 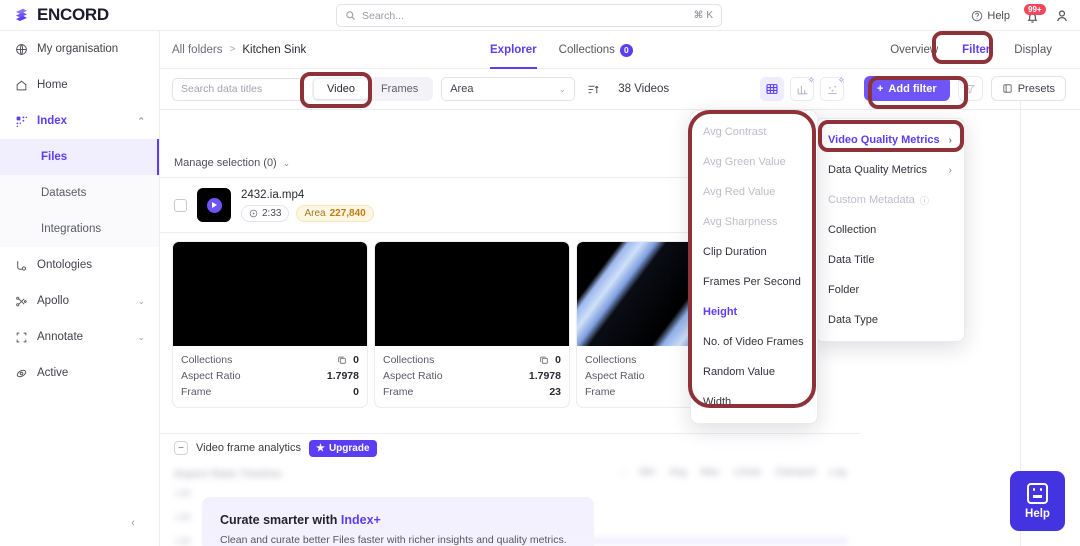 I want to click on help-button: Help, so click(x=990, y=16).